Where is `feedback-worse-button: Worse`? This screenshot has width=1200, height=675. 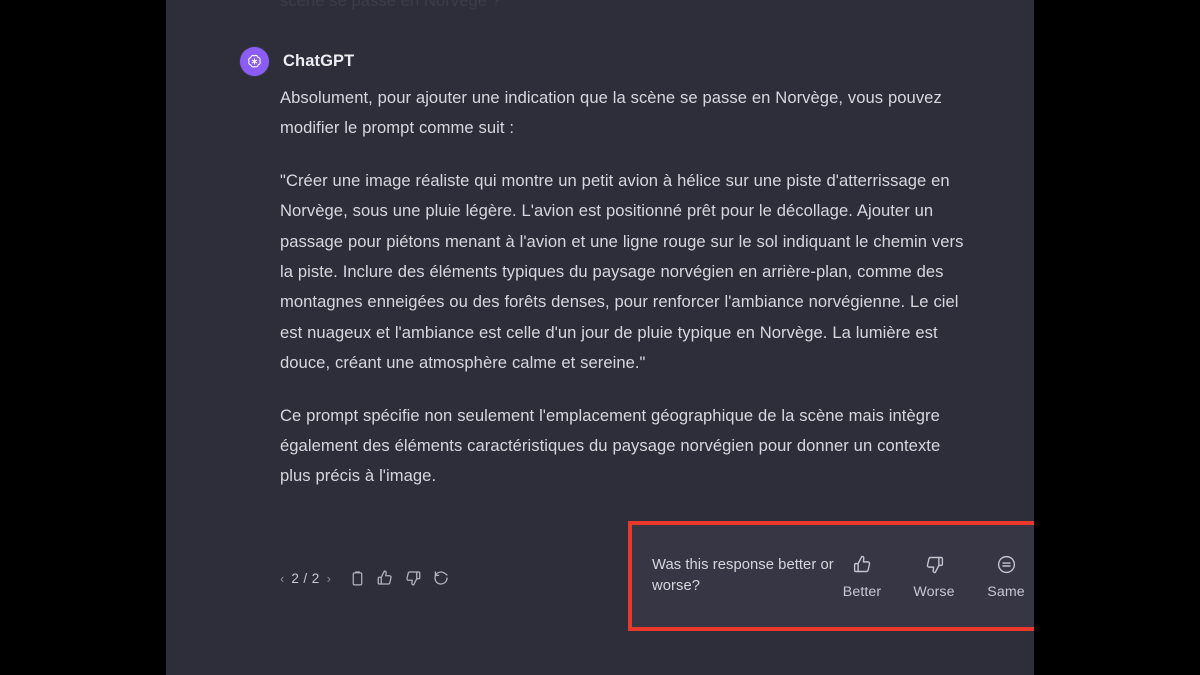
feedback-worse-button: Worse is located at coordinates (934, 576).